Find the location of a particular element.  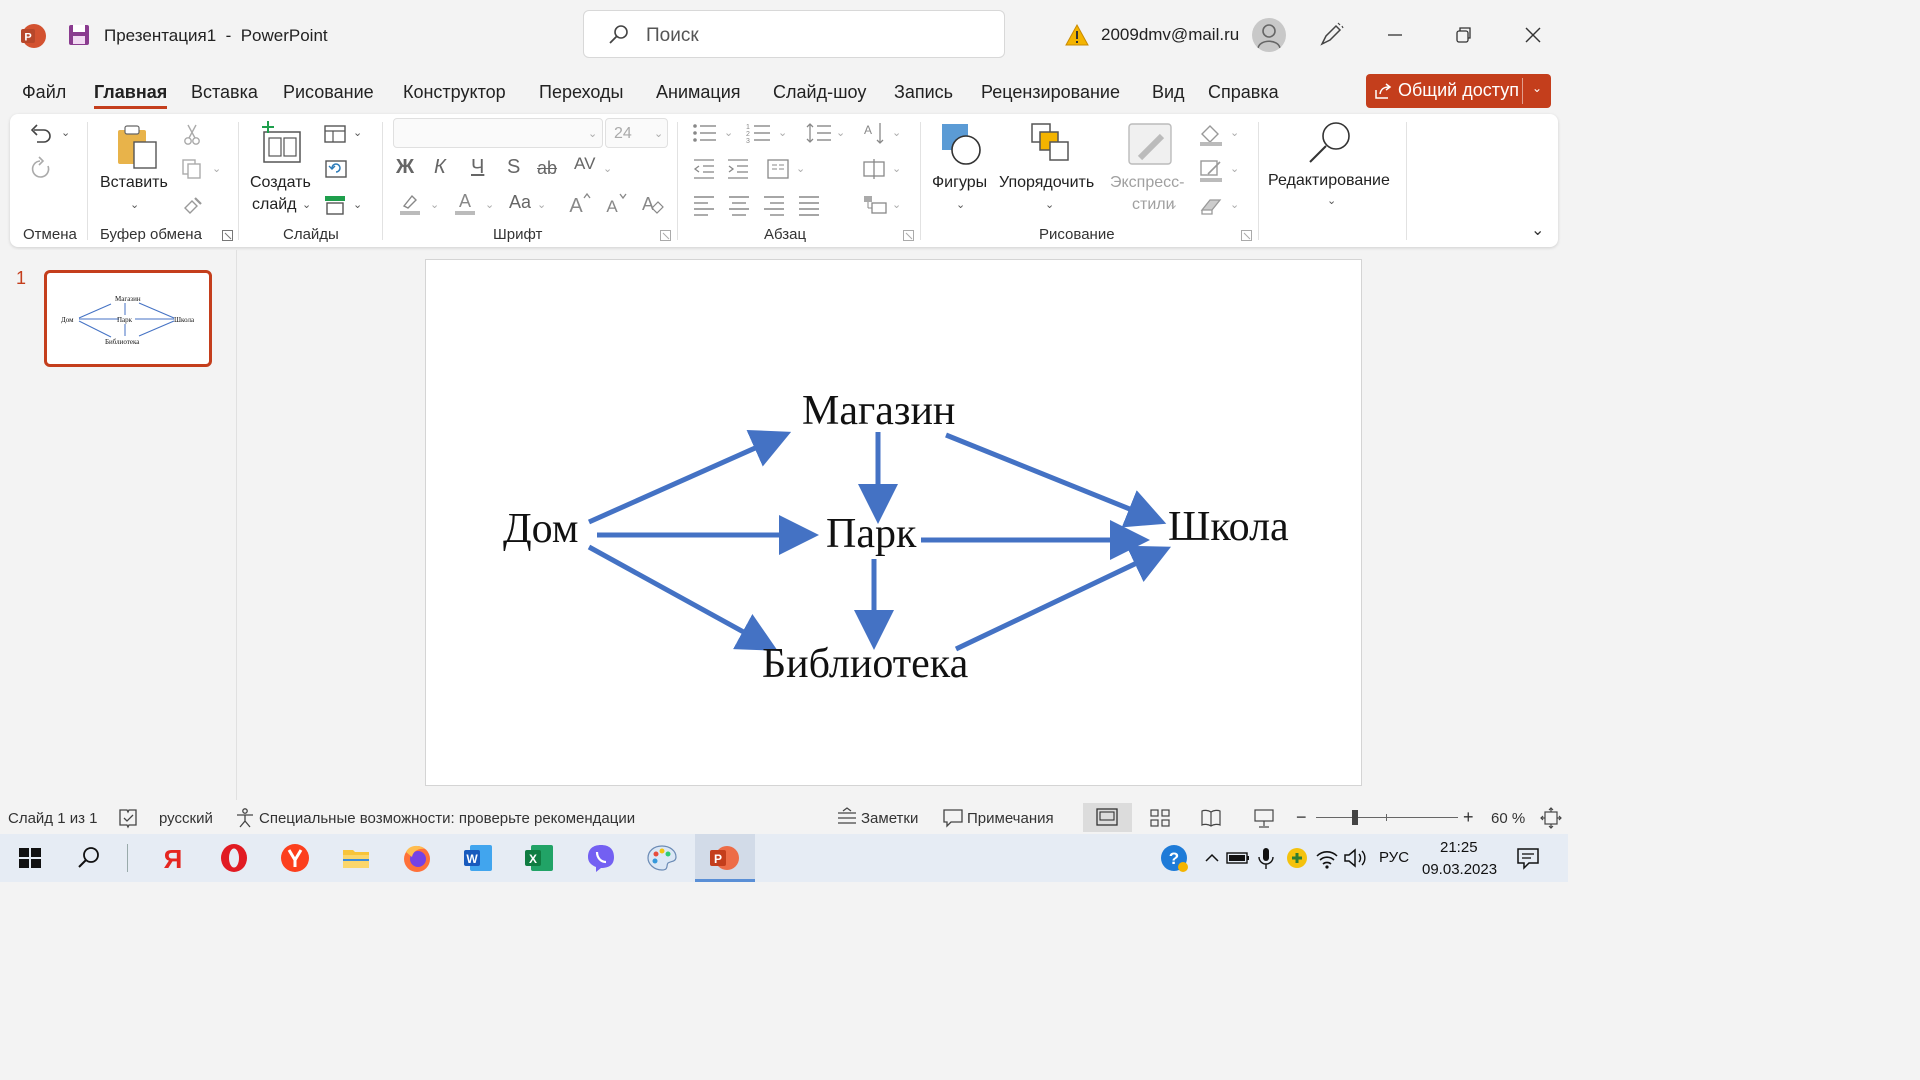

help-icon: ? is located at coordinates (1174, 858).